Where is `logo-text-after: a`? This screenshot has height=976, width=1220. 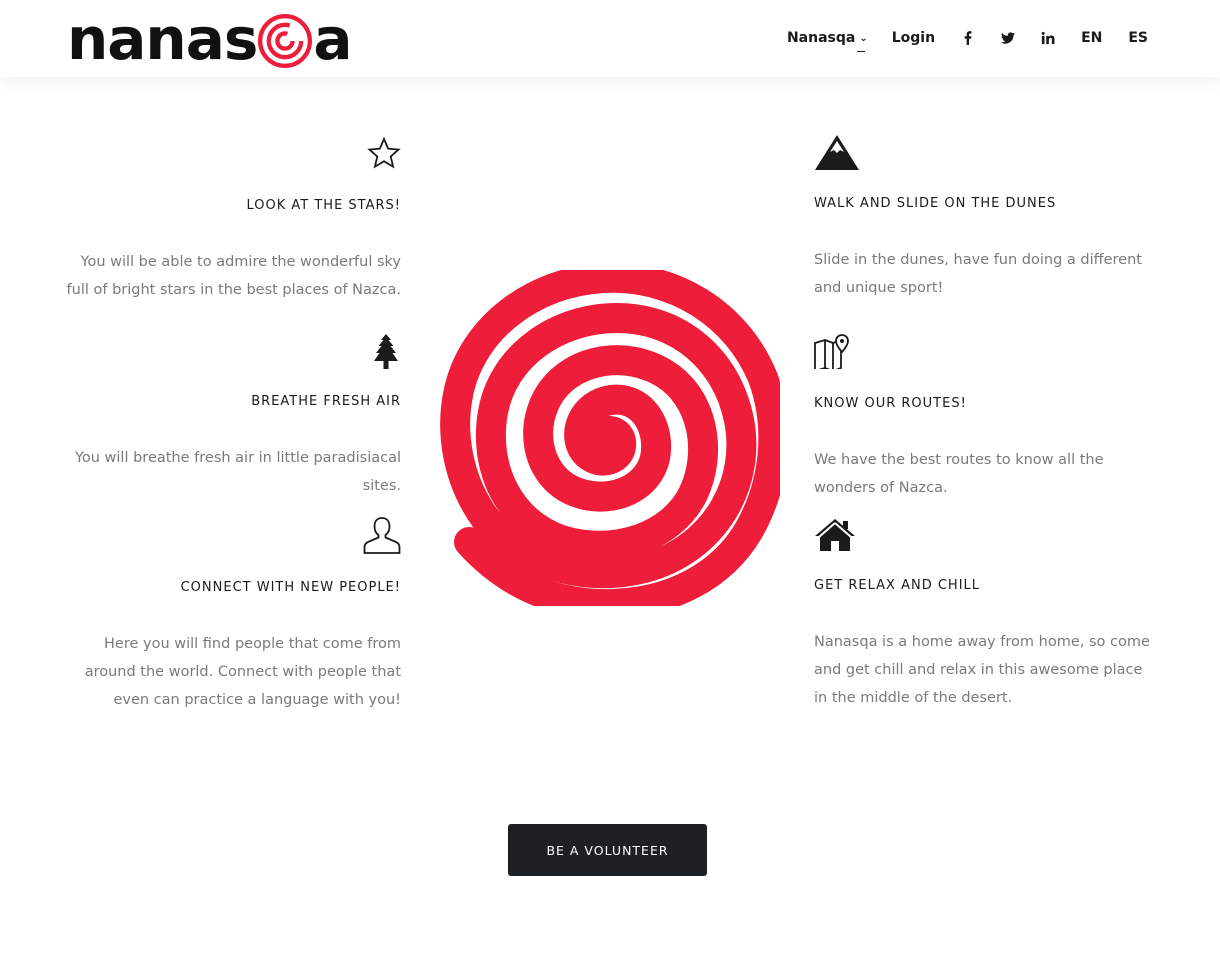
logo-text-after: a is located at coordinates (332, 39).